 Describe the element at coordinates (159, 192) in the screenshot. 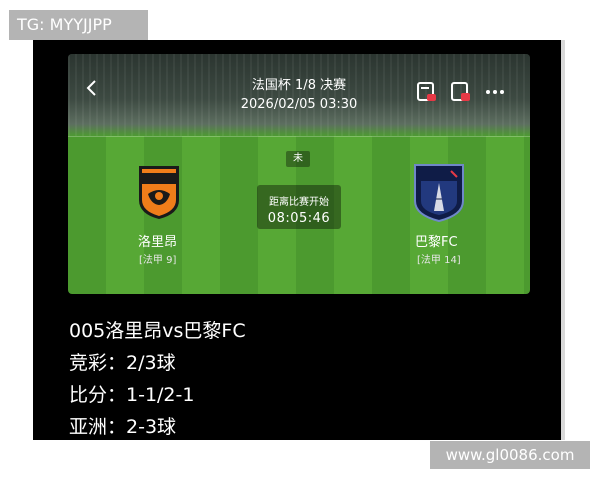

I see `lorient-crest-icon` at that location.